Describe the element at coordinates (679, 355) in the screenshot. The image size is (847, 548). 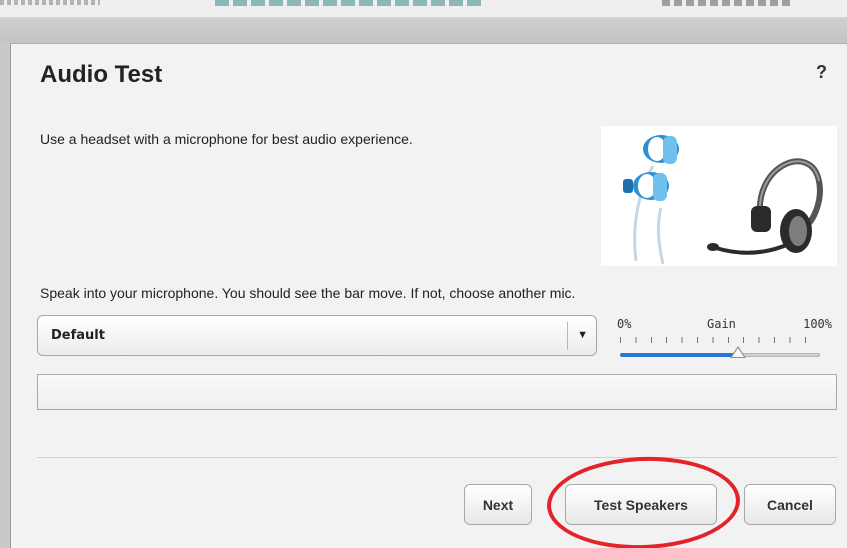
I see `gain-fill` at that location.